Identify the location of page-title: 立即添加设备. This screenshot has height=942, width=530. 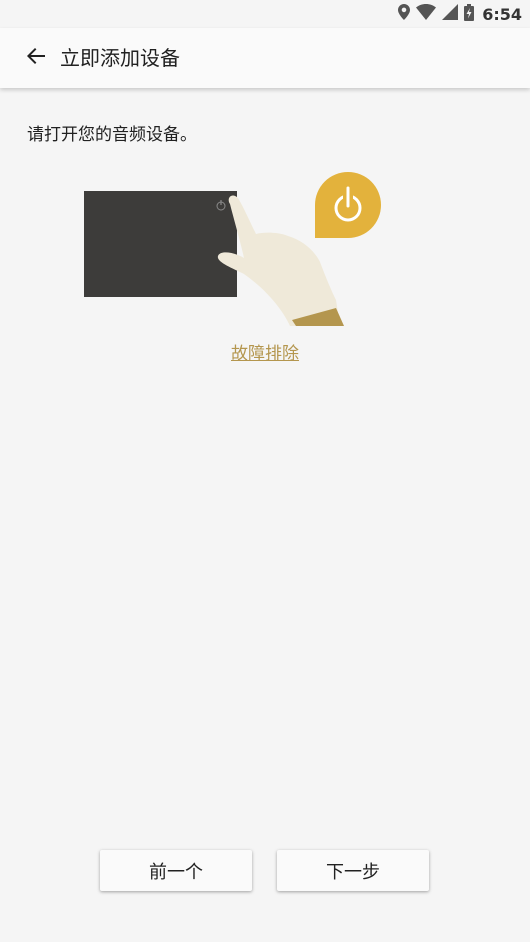
(120, 58).